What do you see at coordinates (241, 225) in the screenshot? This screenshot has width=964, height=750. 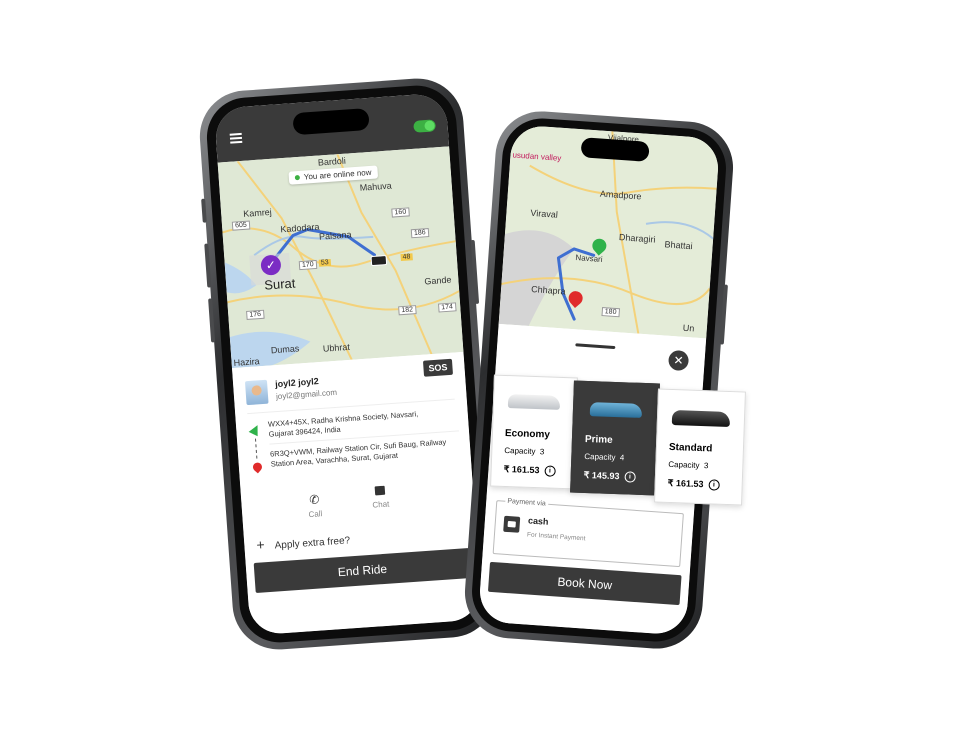 I see `highway-badge-605: 605` at bounding box center [241, 225].